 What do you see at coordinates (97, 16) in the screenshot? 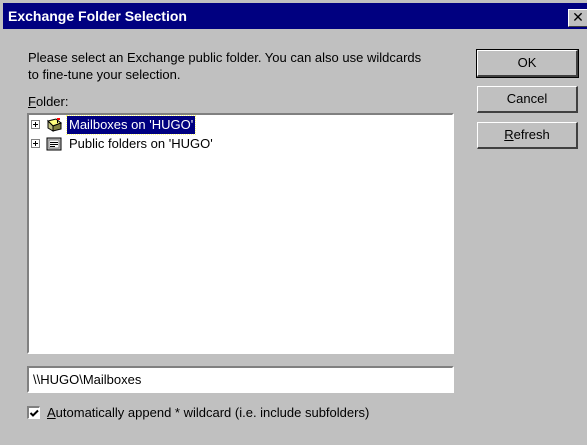
I see `window-title: Exchange Folder Selection` at bounding box center [97, 16].